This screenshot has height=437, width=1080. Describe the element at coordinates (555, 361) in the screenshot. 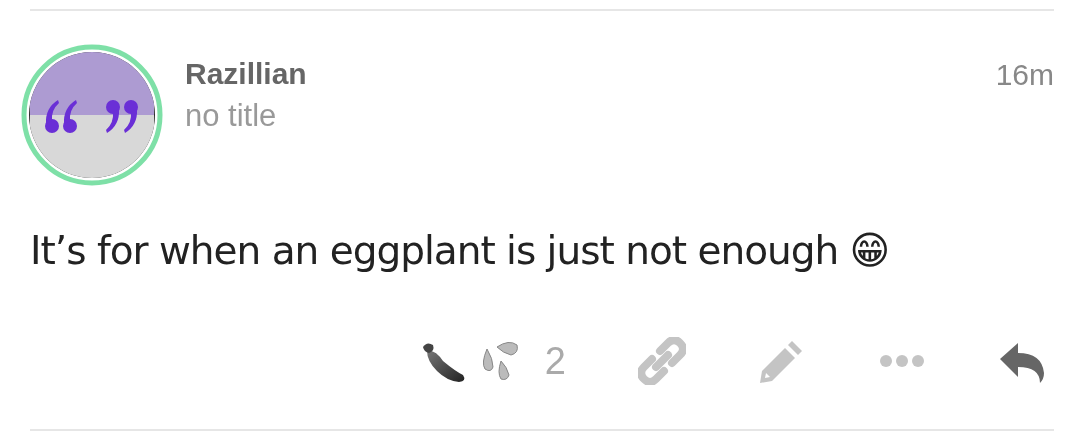

I see `reaction-count: 2` at that location.